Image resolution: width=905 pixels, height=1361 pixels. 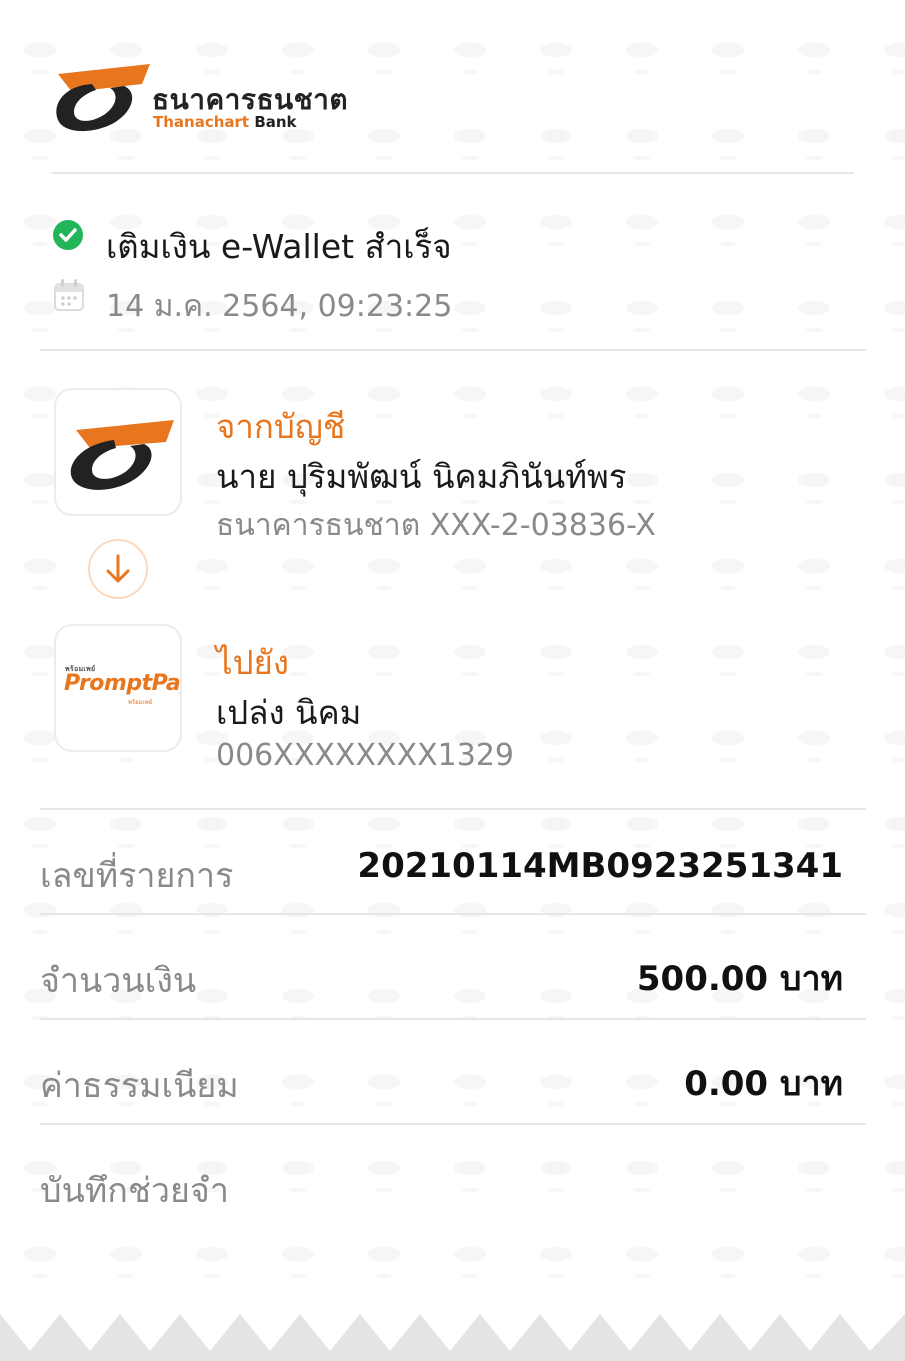 What do you see at coordinates (275, 122) in the screenshot?
I see `bank-name-english-secondary: Bank` at bounding box center [275, 122].